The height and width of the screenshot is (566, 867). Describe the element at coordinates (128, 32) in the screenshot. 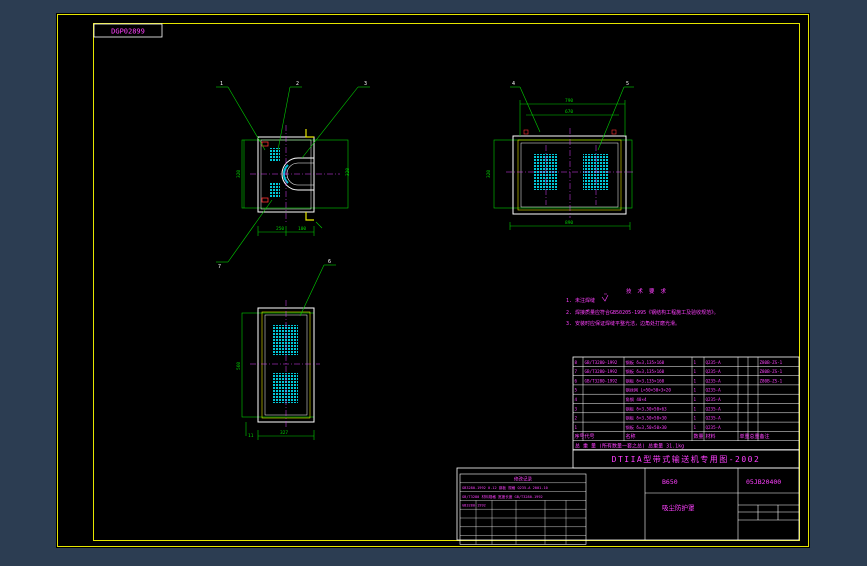

I see `code-box-label: DGP02899` at that location.